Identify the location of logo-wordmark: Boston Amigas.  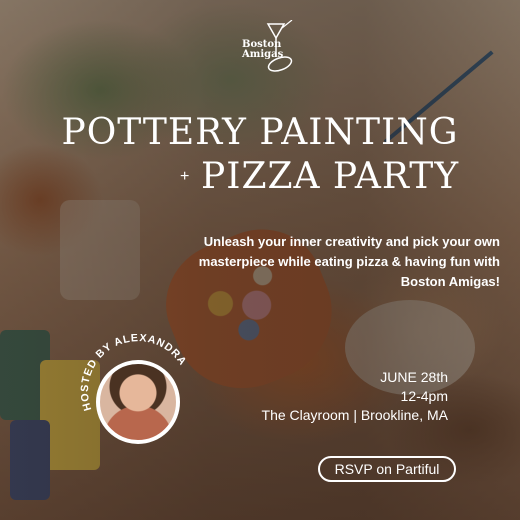
(270, 50).